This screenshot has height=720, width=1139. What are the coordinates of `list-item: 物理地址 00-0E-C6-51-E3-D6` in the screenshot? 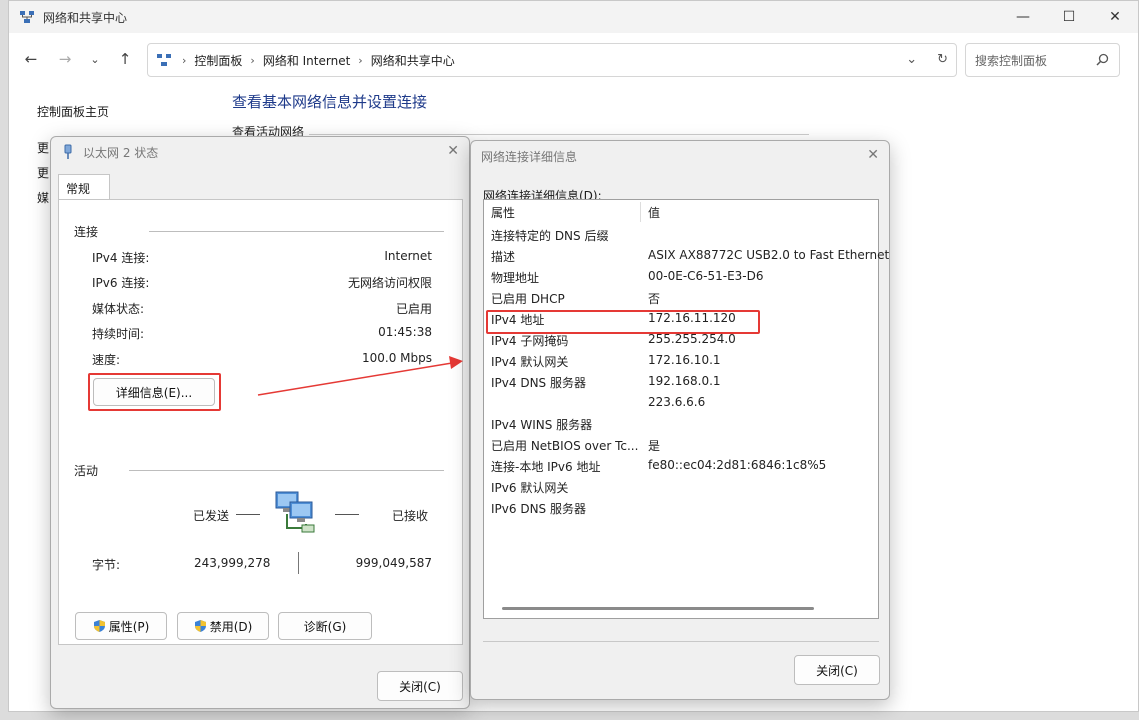 It's located at (681, 276).